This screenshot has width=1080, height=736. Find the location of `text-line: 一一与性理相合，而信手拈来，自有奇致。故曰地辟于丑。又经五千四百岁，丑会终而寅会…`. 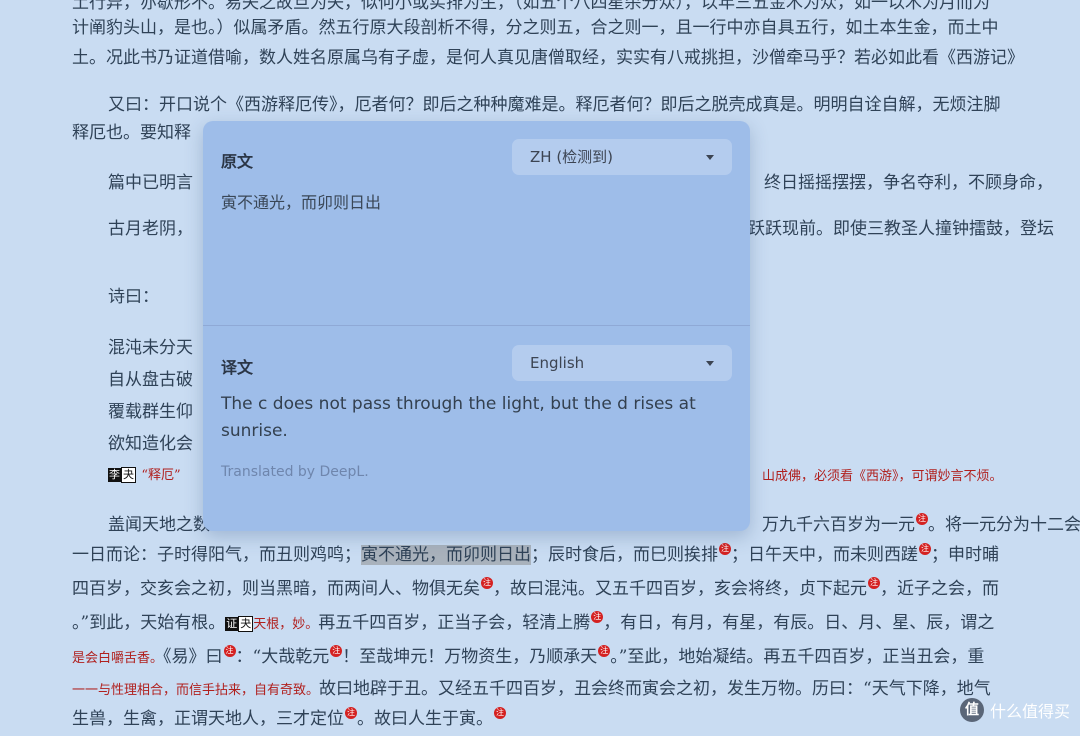

text-line: 一一与性理相合，而信手拈来，自有奇致。故曰地辟于丑。又经五千四百岁，丑会终而寅会… is located at coordinates (531, 689).